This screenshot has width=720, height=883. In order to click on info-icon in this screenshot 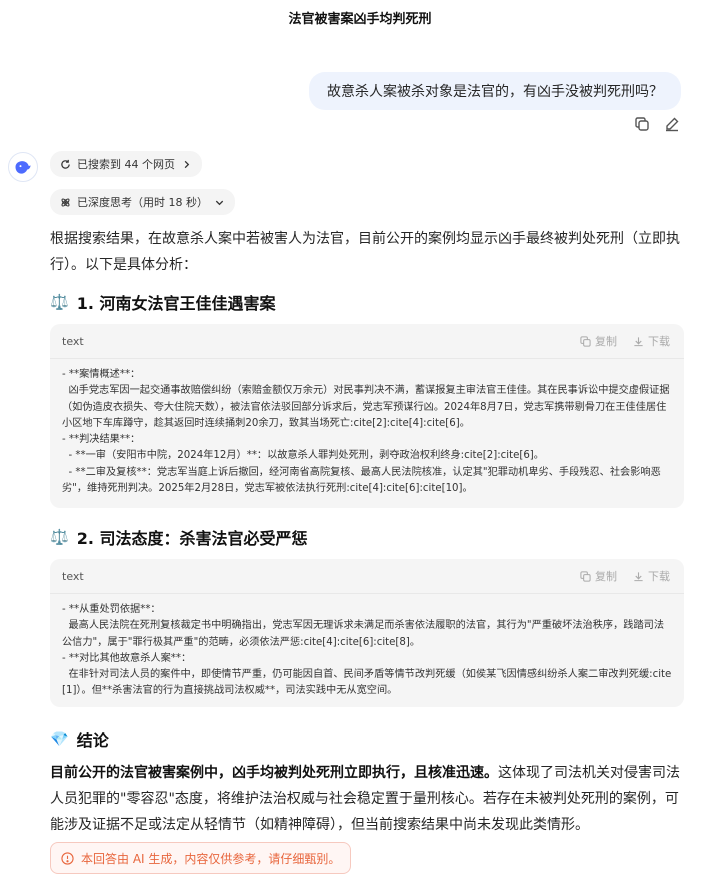, I will do `click(67, 858)`.